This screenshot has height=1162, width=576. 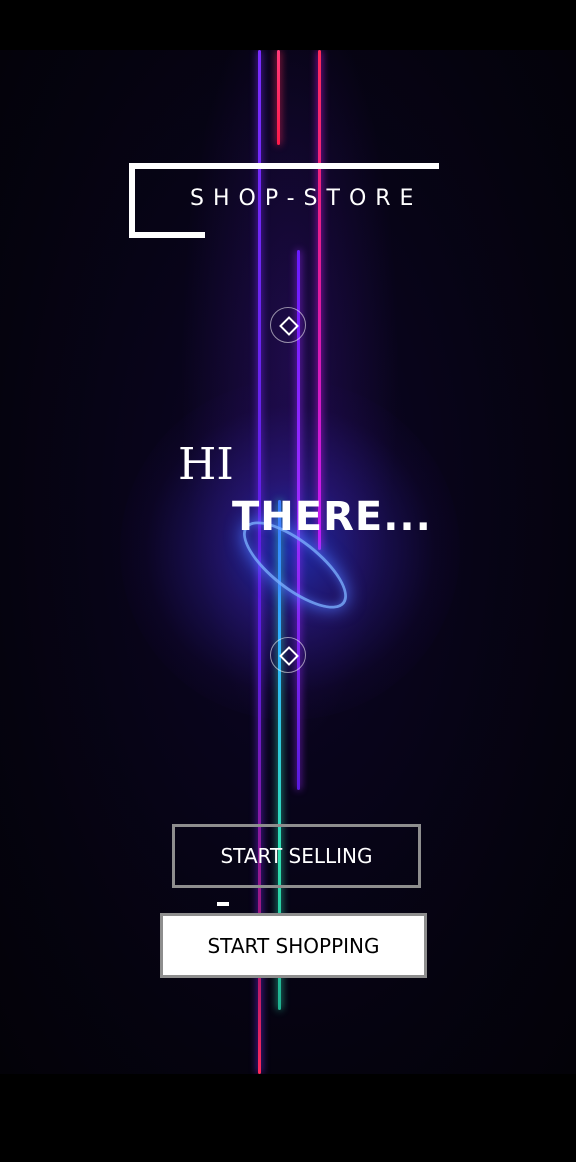 What do you see at coordinates (132, 200) in the screenshot?
I see `logo-frame-left` at bounding box center [132, 200].